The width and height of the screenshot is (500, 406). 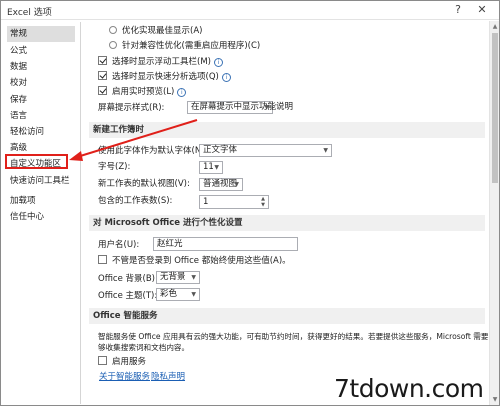 I want to click on section-intelligent-services: Office 智能服务, so click(x=287, y=316).